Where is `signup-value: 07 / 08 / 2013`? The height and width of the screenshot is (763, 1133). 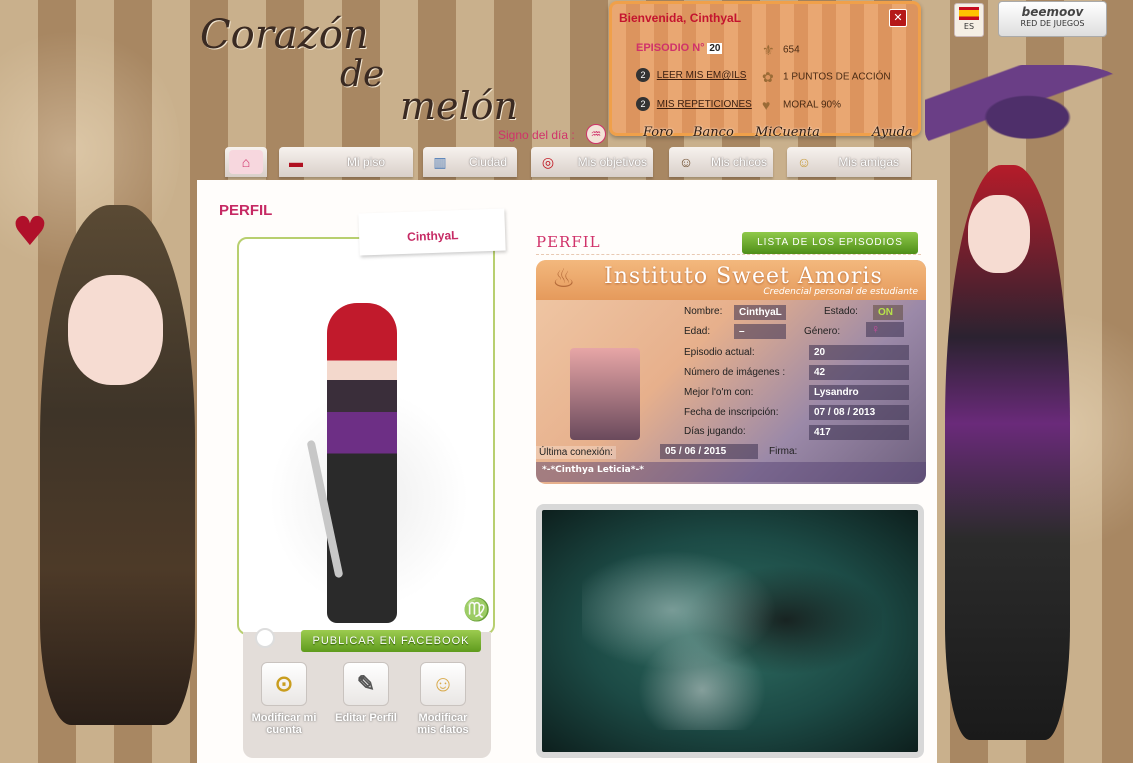
signup-value: 07 / 08 / 2013 is located at coordinates (859, 412).